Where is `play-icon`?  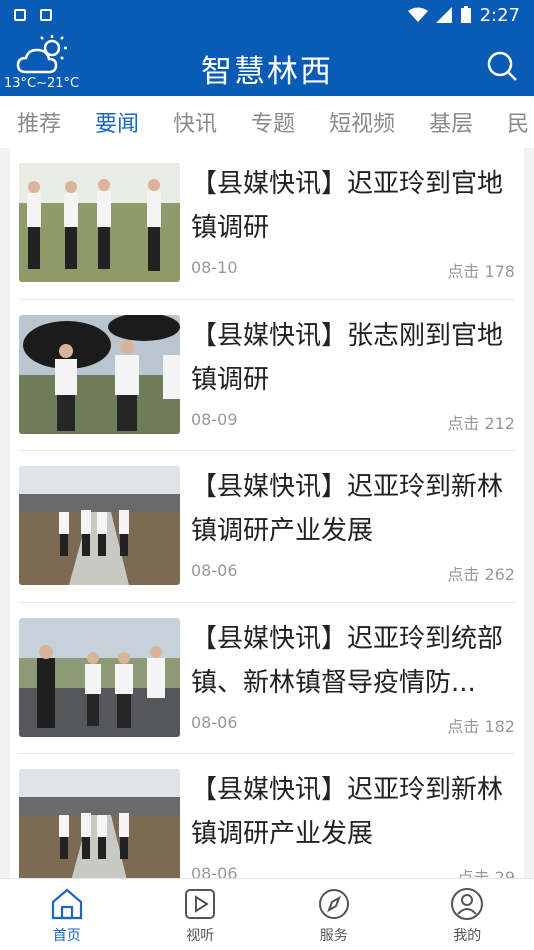
play-icon is located at coordinates (200, 904).